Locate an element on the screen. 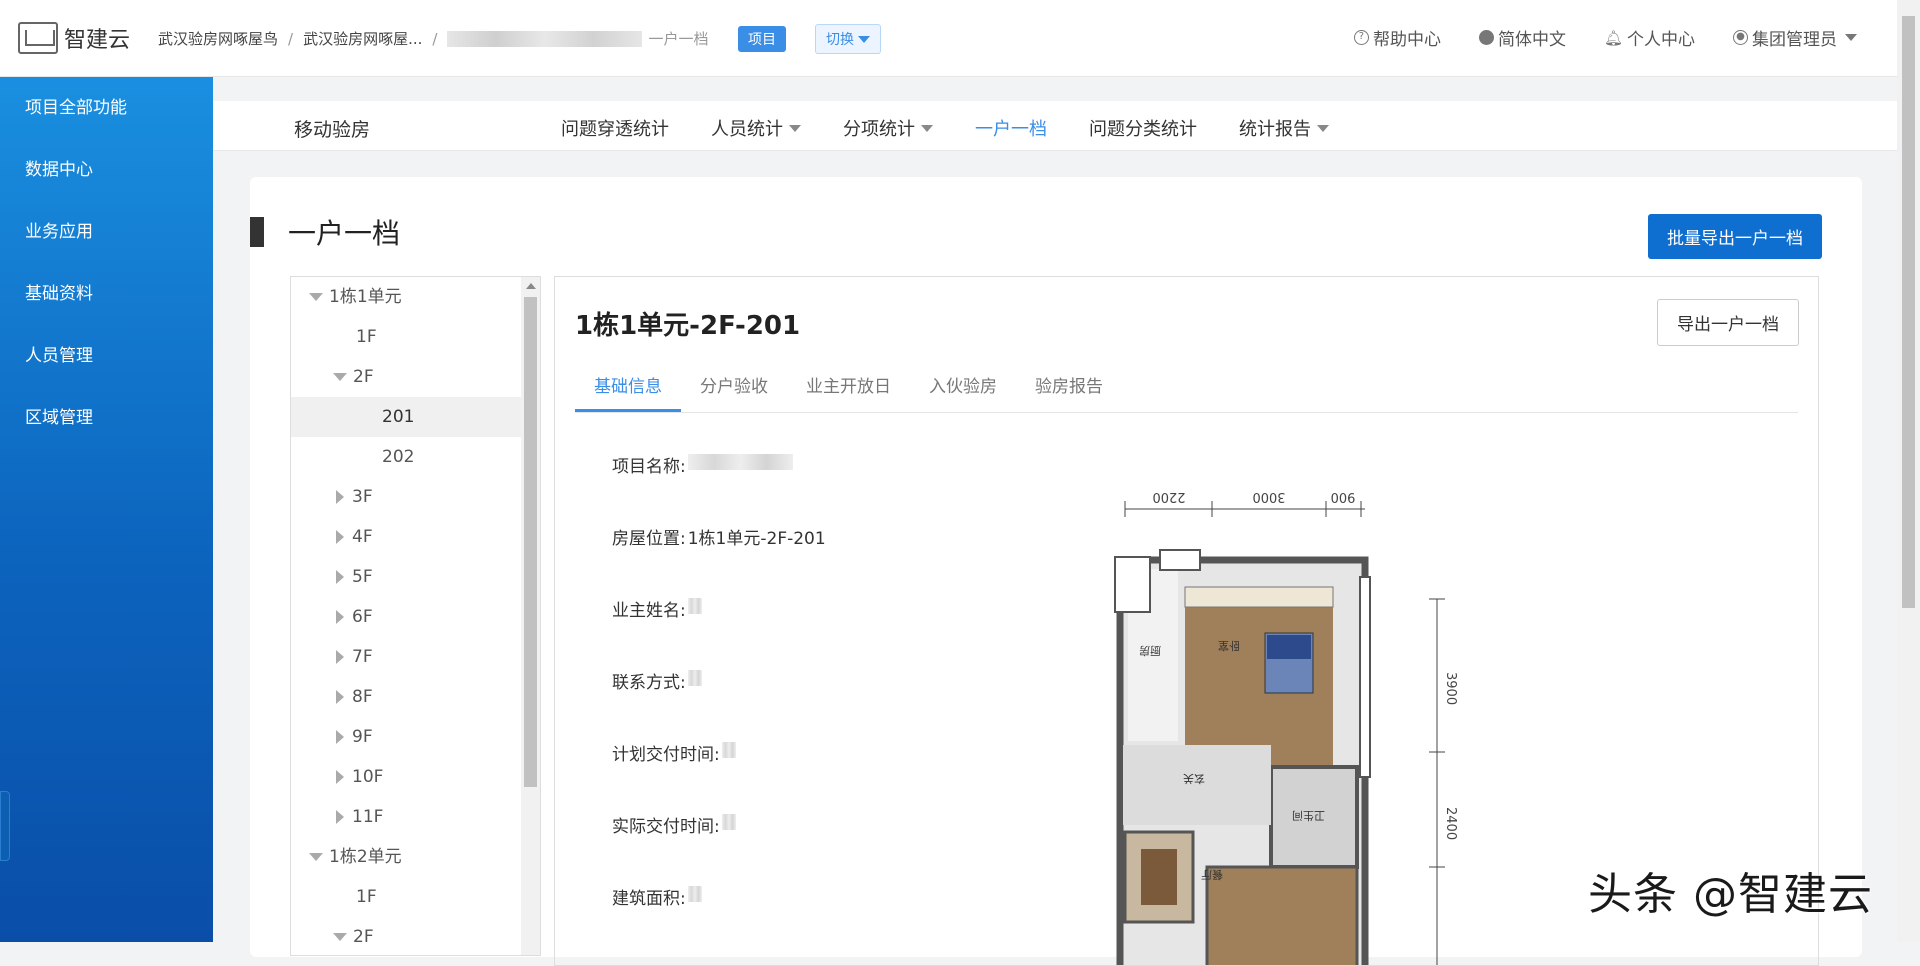 This screenshot has height=966, width=1920. tree-node: 1栋1单元 is located at coordinates (415, 297).